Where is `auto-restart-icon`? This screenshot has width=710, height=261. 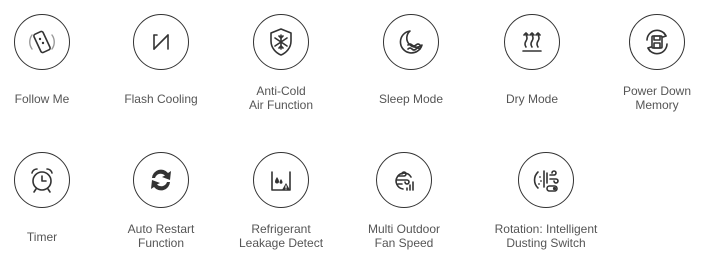 auto-restart-icon is located at coordinates (161, 180).